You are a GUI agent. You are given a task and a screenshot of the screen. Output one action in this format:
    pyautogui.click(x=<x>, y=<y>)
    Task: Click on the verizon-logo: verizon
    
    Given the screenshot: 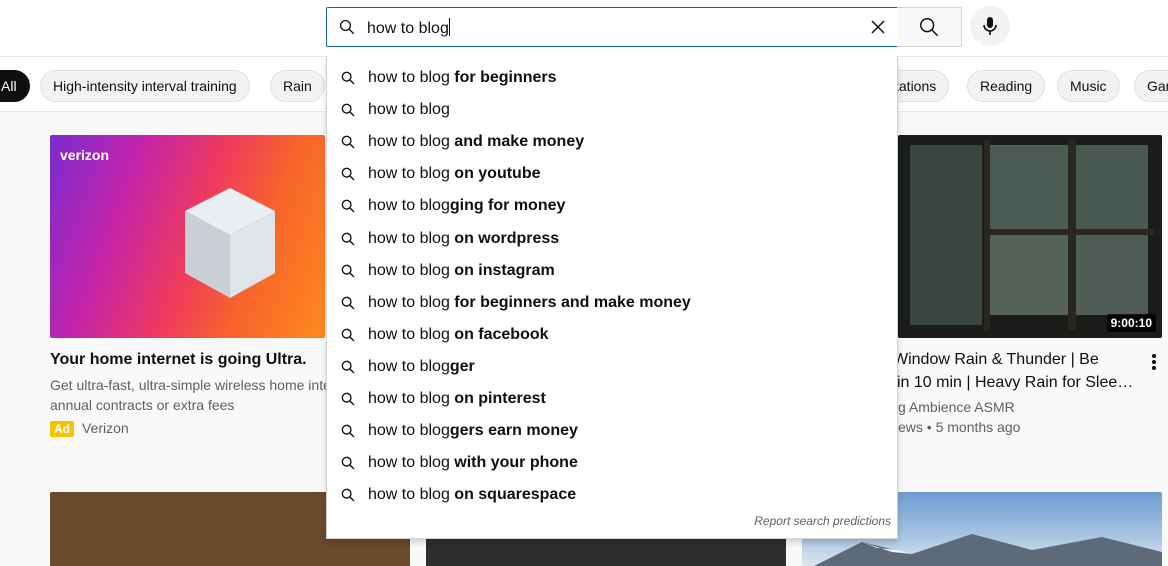 What is the action you would take?
    pyautogui.click(x=85, y=155)
    